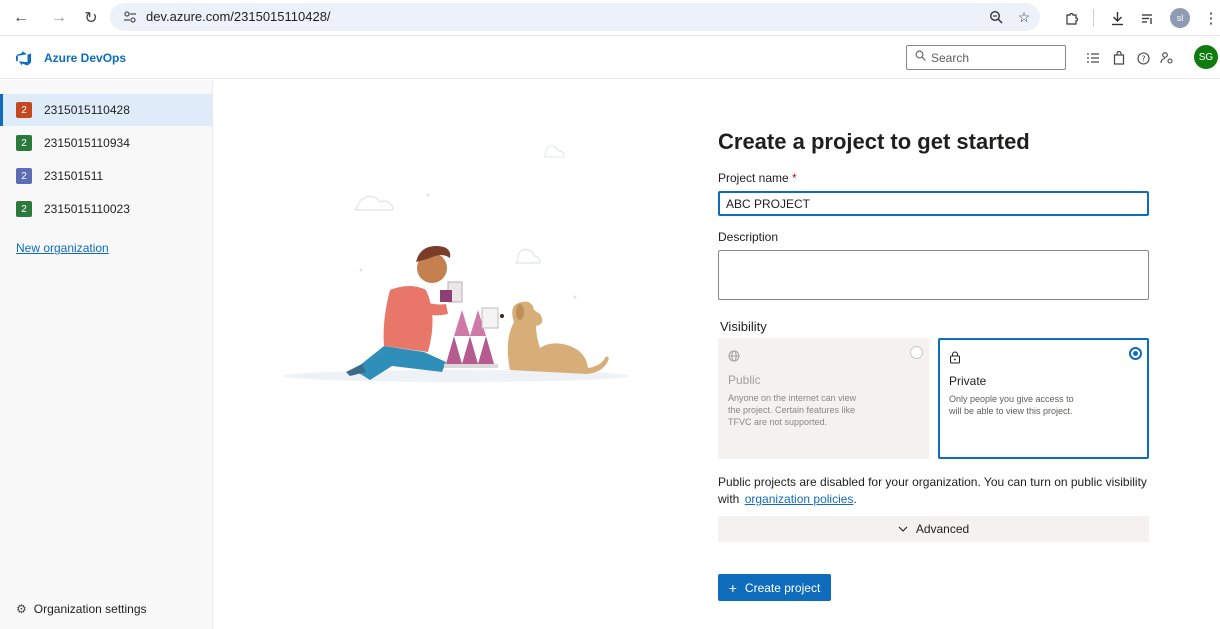 This screenshot has height=629, width=1220. Describe the element at coordinates (1093, 58) in the screenshot. I see `task-list-icon` at that location.